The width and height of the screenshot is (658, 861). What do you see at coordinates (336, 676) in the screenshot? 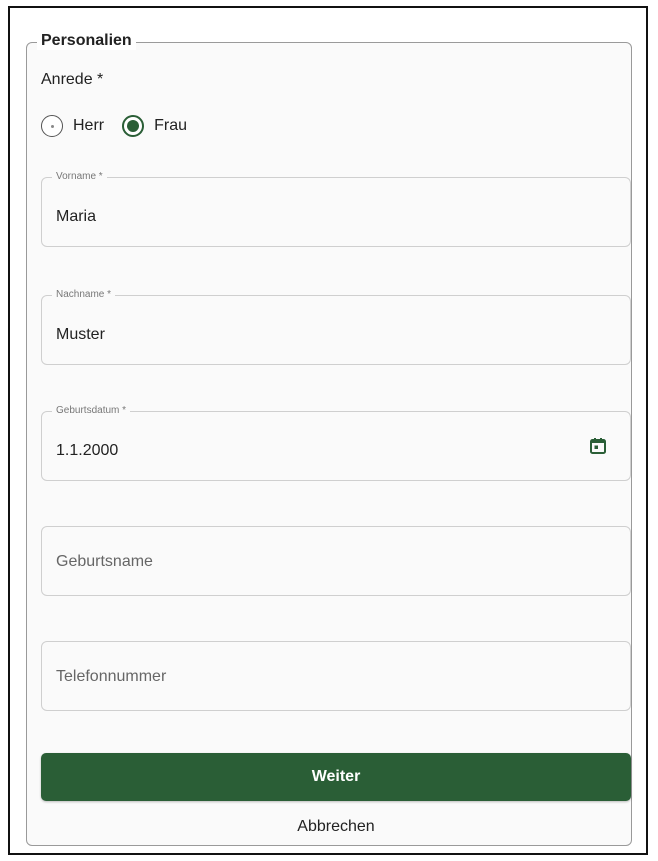
I see `telefonnummer-field: Telefonnummer` at bounding box center [336, 676].